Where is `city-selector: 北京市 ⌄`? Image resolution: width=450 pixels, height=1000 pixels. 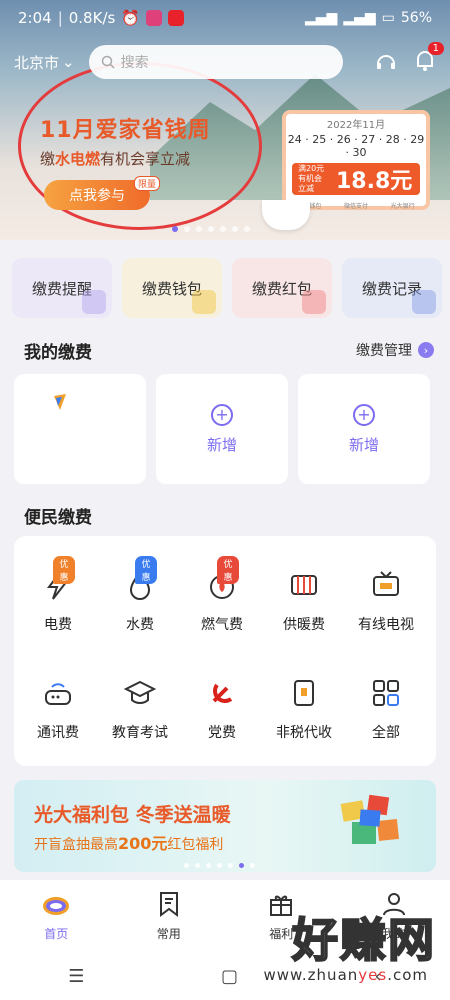
city-selector: 北京市 ⌄ is located at coordinates (44, 62).